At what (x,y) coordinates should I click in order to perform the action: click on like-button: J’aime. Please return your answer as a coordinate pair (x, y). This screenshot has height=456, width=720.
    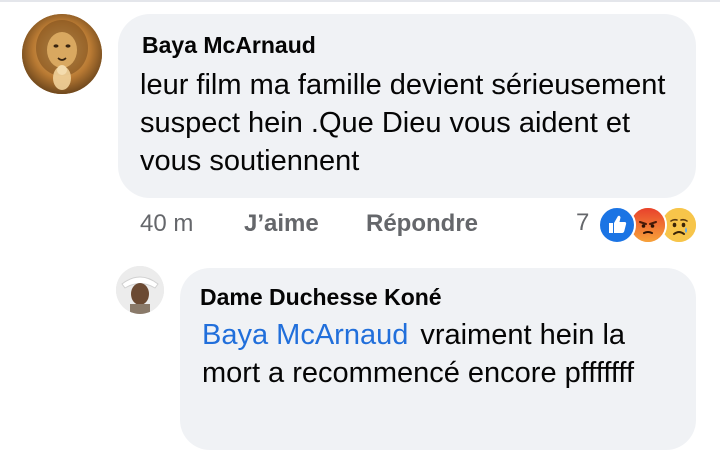
    Looking at the image, I should click on (281, 224).